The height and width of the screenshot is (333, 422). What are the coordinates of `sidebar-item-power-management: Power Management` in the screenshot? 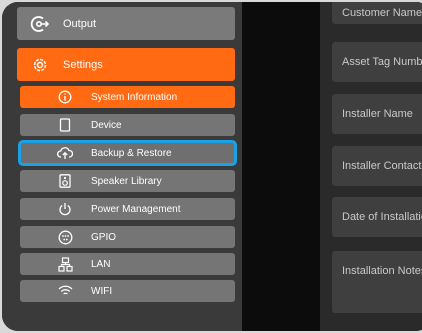 It's located at (127, 209).